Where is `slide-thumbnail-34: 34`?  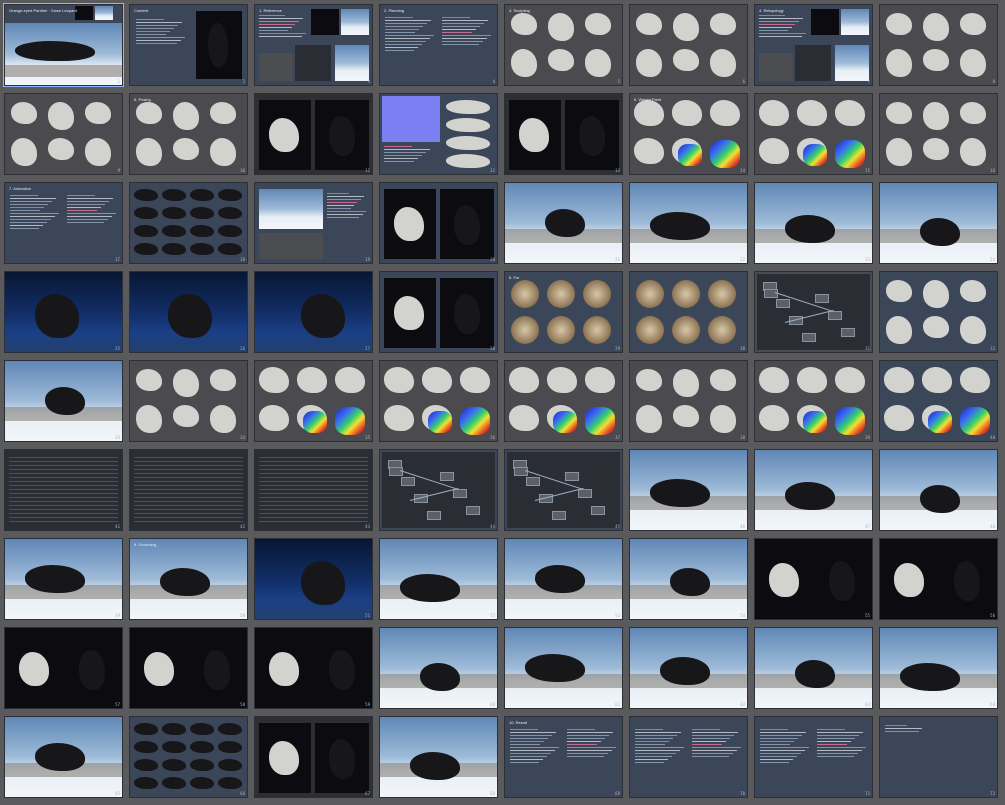 slide-thumbnail-34: 34 is located at coordinates (188, 401).